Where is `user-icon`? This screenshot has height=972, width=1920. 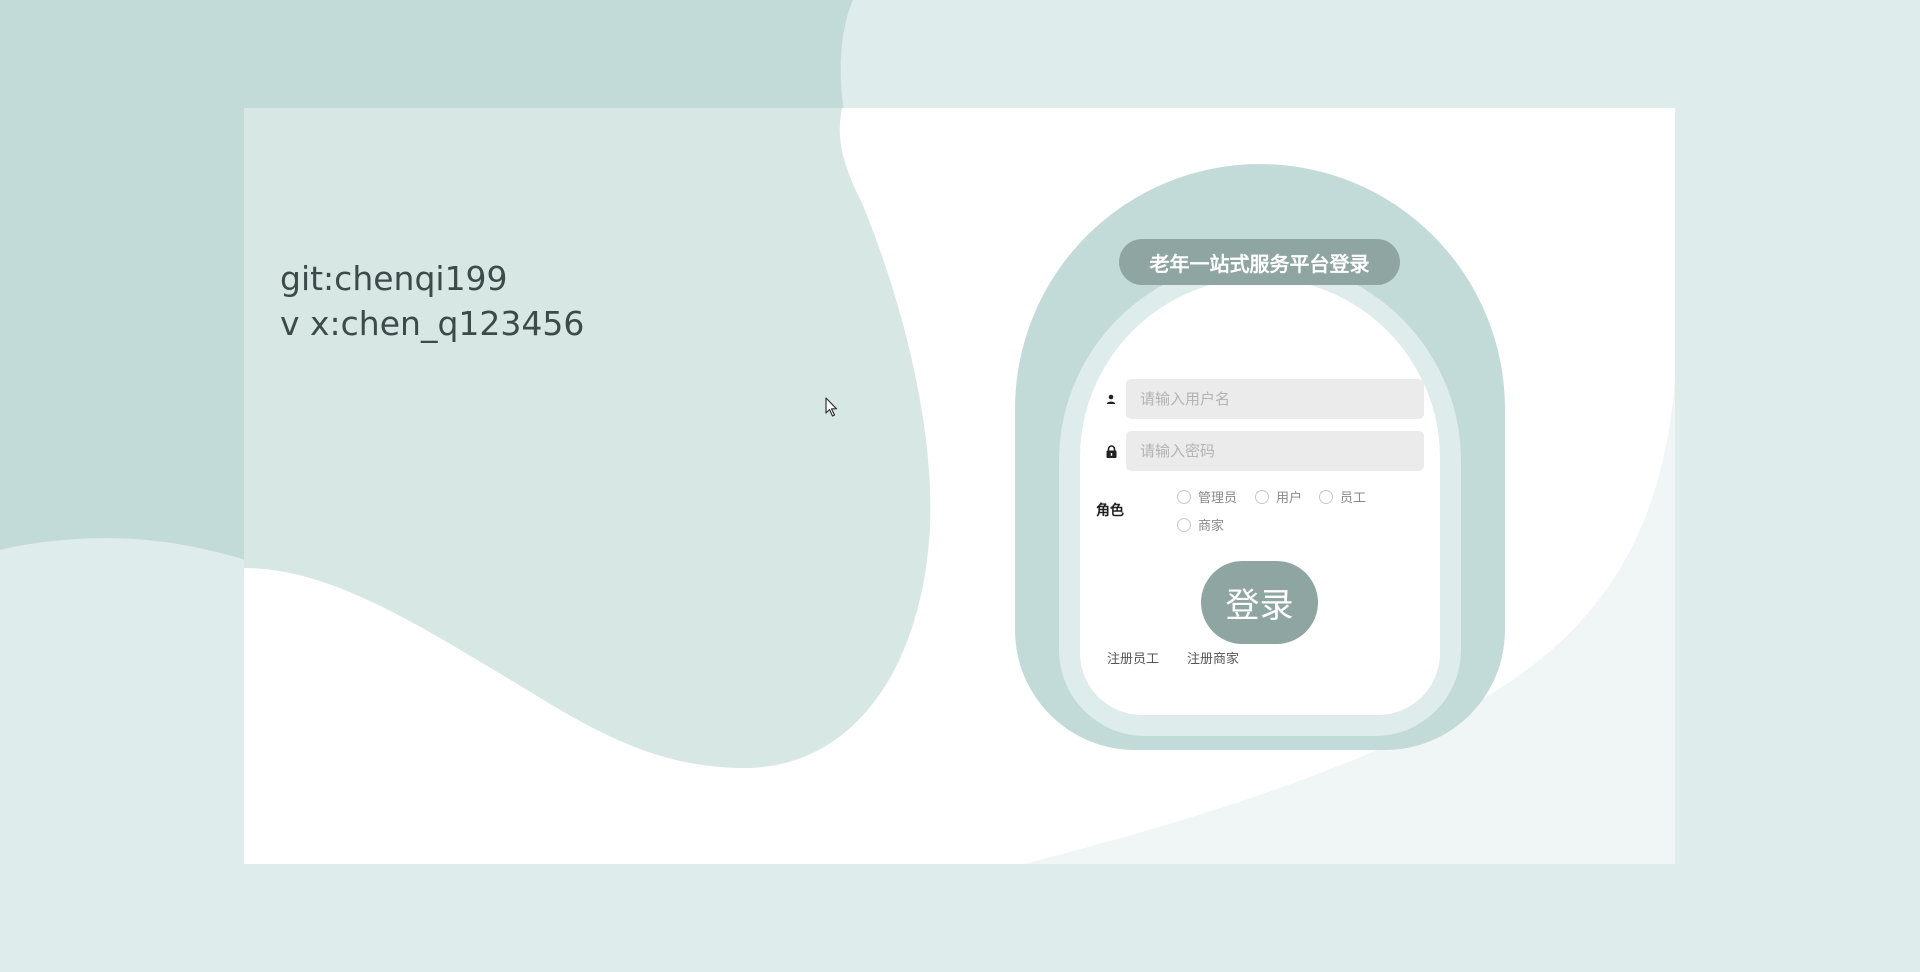 user-icon is located at coordinates (1111, 399).